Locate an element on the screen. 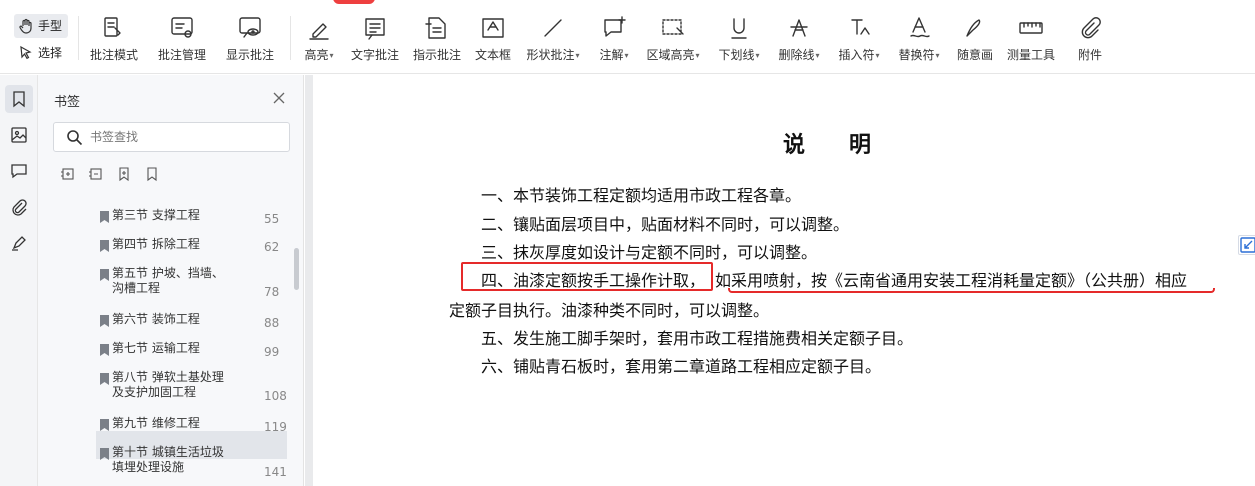  shape-annotation-label: 形状批注▾ is located at coordinates (553, 54).